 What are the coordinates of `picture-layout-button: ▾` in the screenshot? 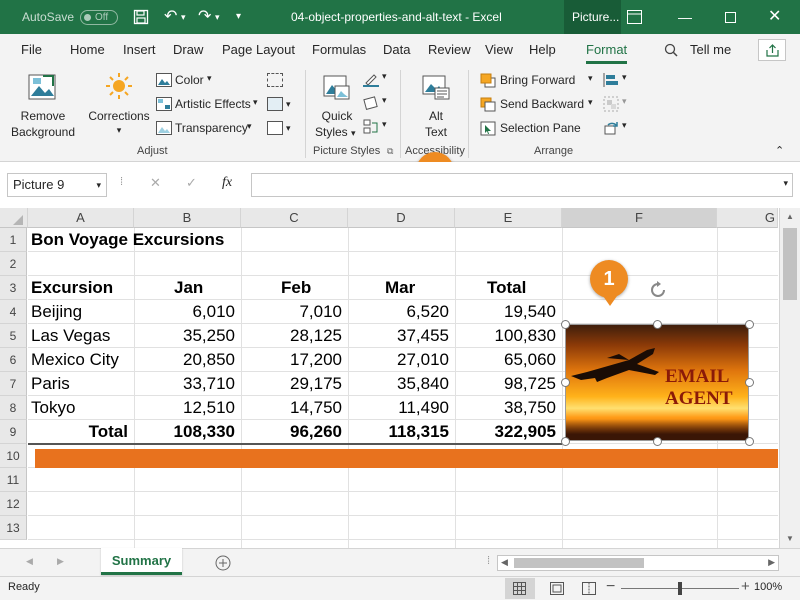 It's located at (376, 128).